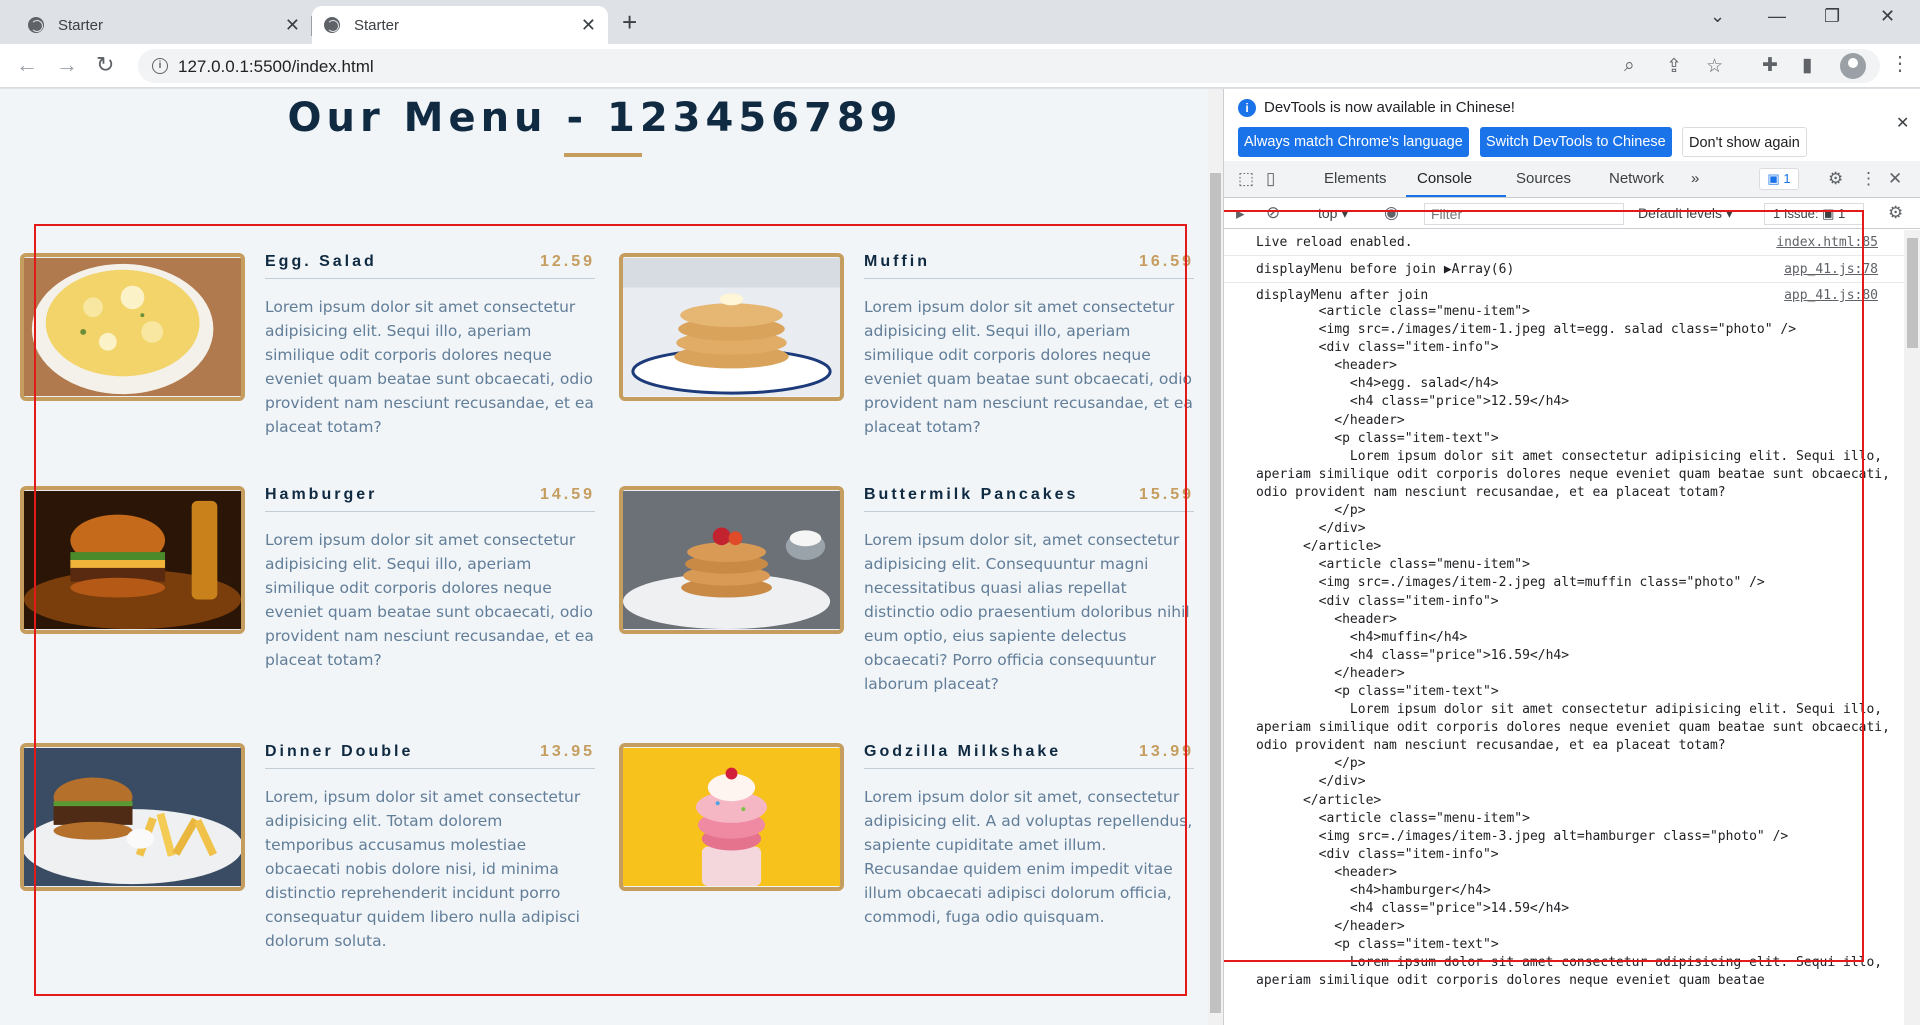 Image resolution: width=1920 pixels, height=1025 pixels. Describe the element at coordinates (1389, 107) in the screenshot. I see `infobar-text: DevTools is now available in Chinese!` at that location.